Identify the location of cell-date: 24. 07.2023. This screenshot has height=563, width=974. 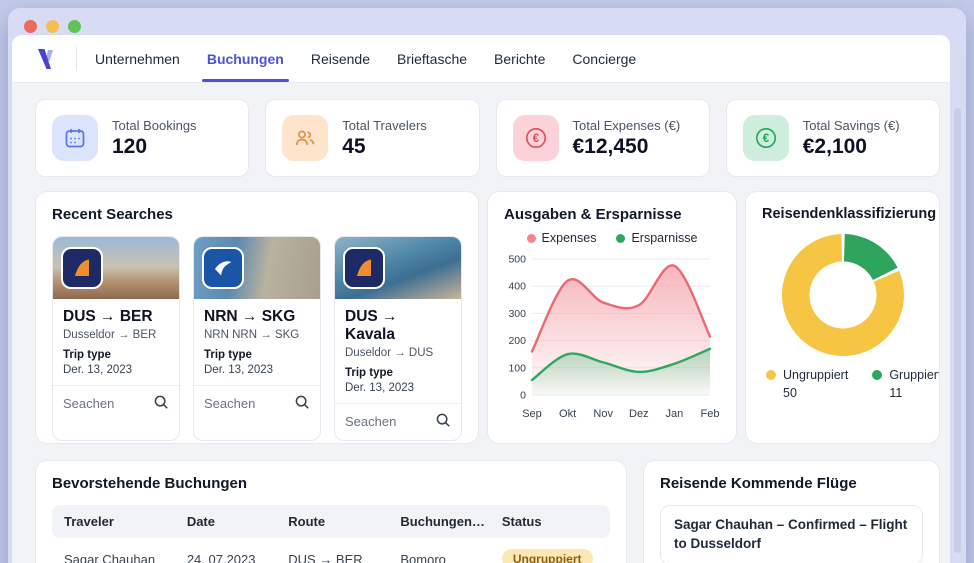
(221, 557).